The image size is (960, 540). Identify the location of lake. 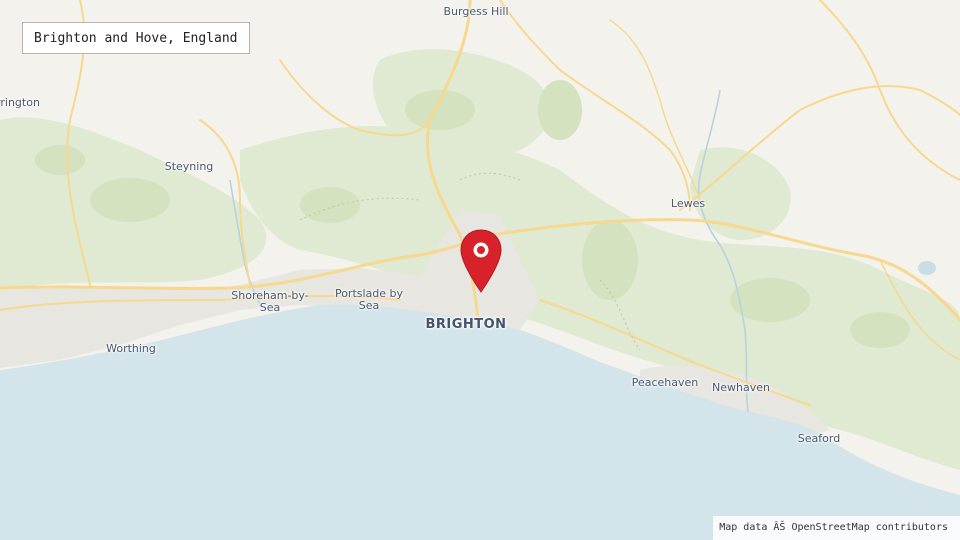
(927, 268).